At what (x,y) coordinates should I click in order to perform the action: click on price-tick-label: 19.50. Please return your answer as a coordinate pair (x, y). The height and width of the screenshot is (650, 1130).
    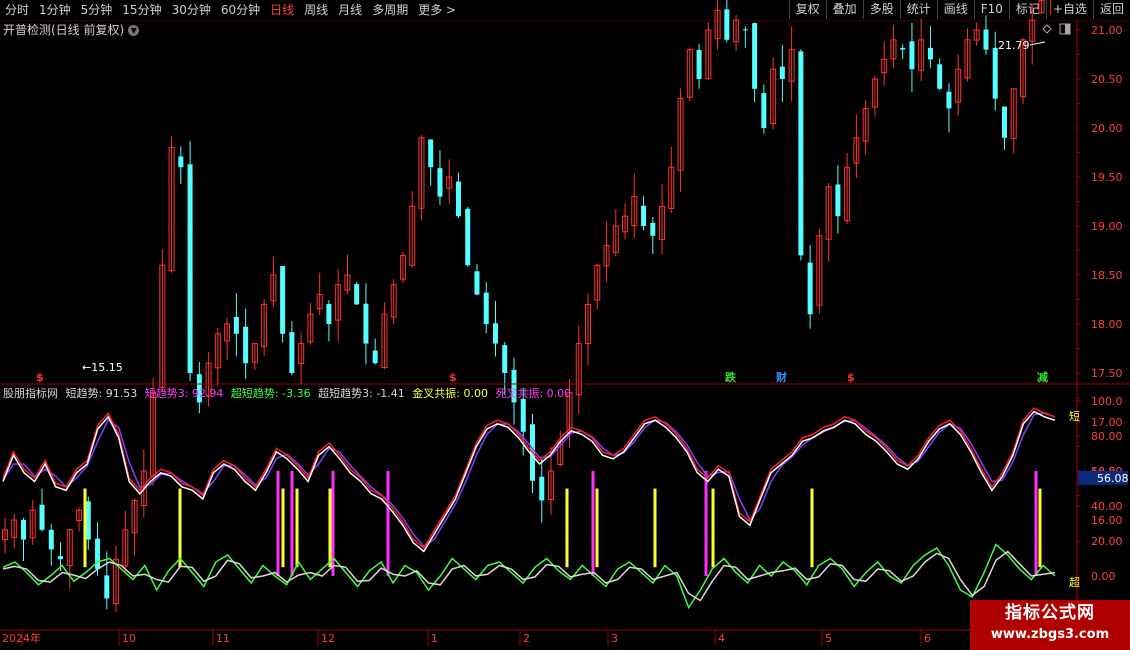
    Looking at the image, I should click on (1107, 177).